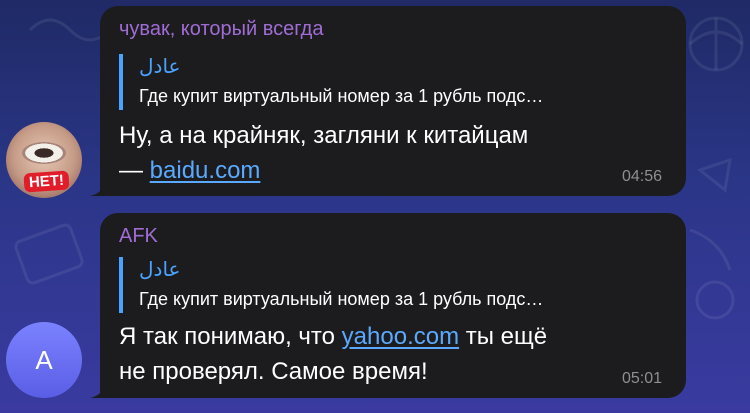 The height and width of the screenshot is (413, 750). Describe the element at coordinates (324, 135) in the screenshot. I see `message-line-1: Ну, а на крайняк, загляни к китайцам` at that location.